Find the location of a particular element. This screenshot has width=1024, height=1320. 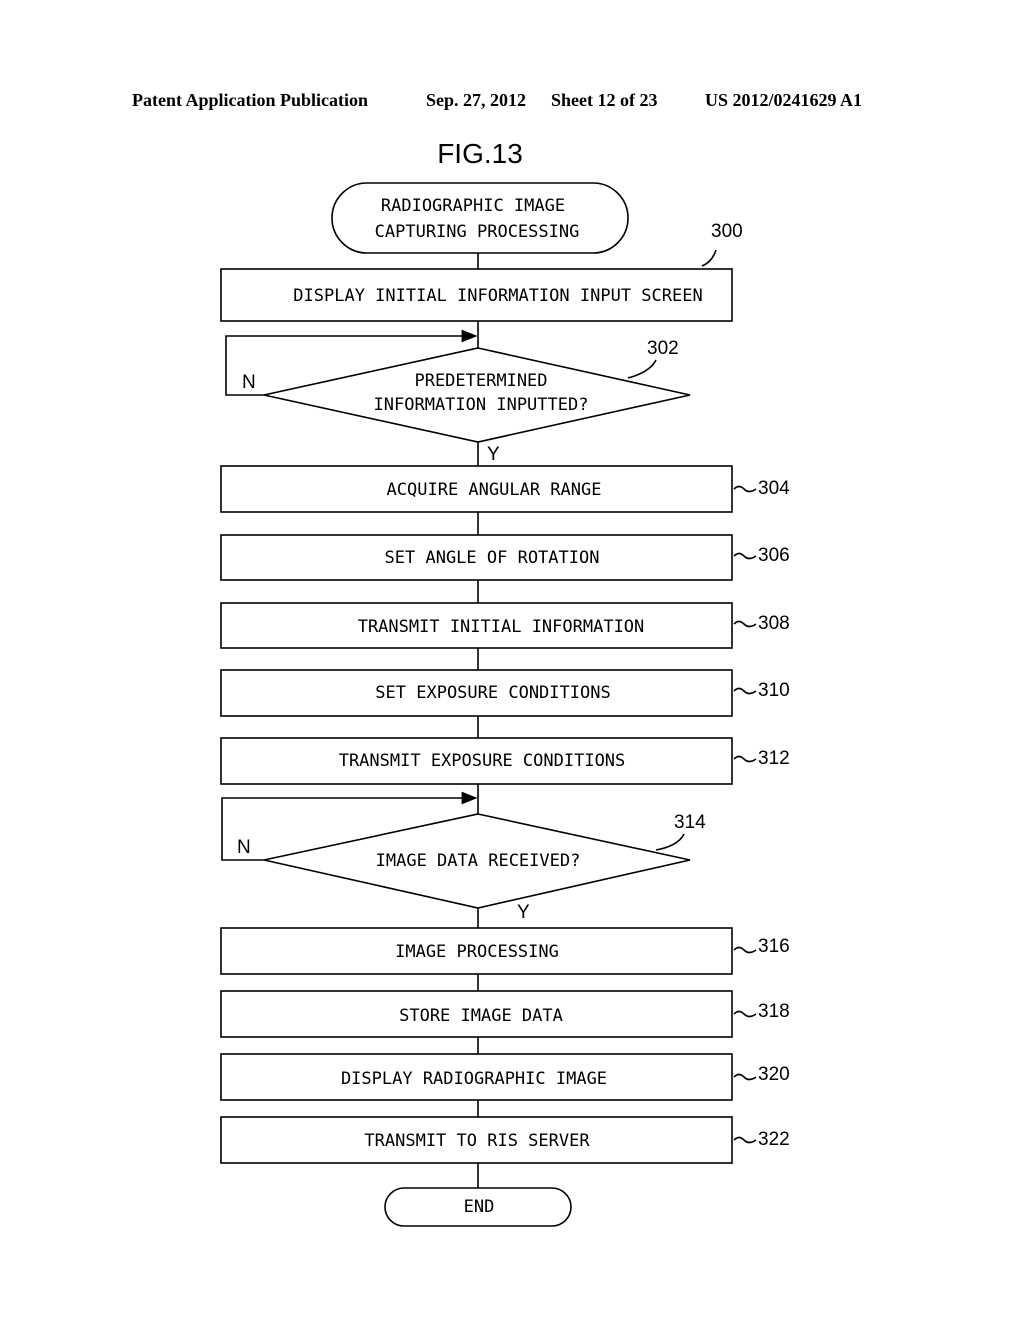

step-label-316: IMAGE PROCESSING is located at coordinates (477, 952).